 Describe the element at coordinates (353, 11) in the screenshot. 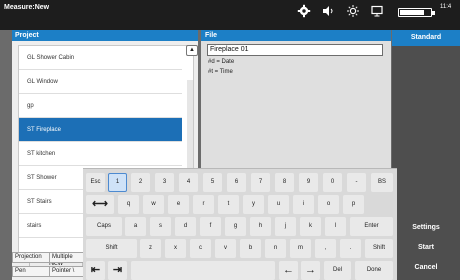

I see `brightness-icon` at that location.